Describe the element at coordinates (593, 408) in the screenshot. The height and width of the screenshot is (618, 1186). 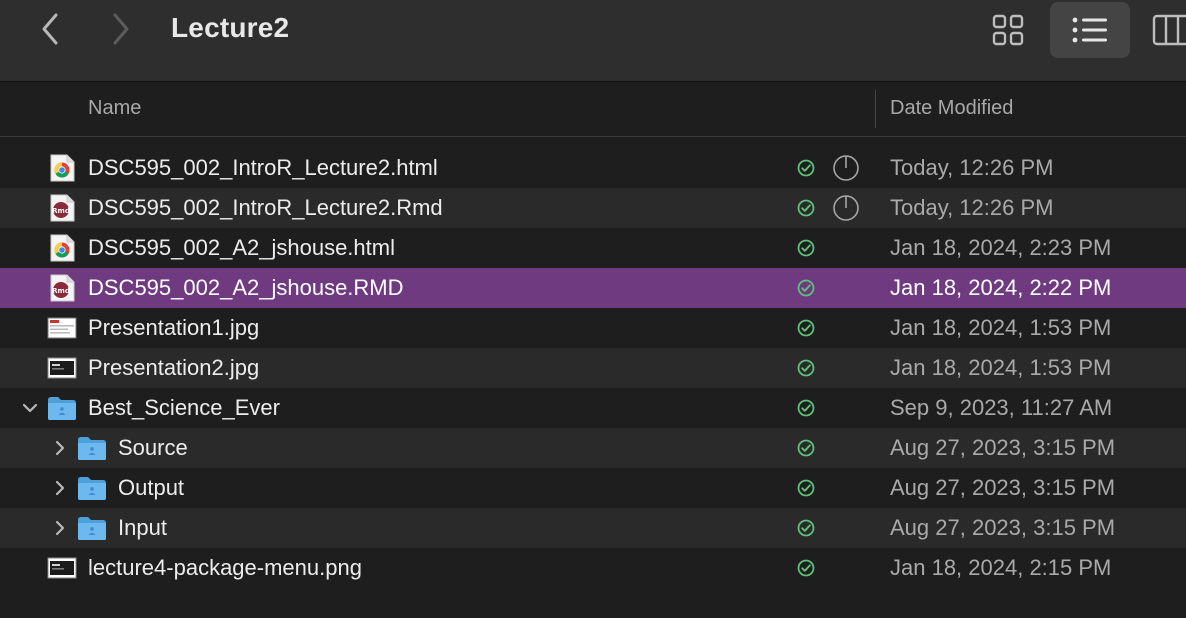
I see `file-row: Best_Science_Ever Sep 9, 2023, 11:27 AM` at that location.